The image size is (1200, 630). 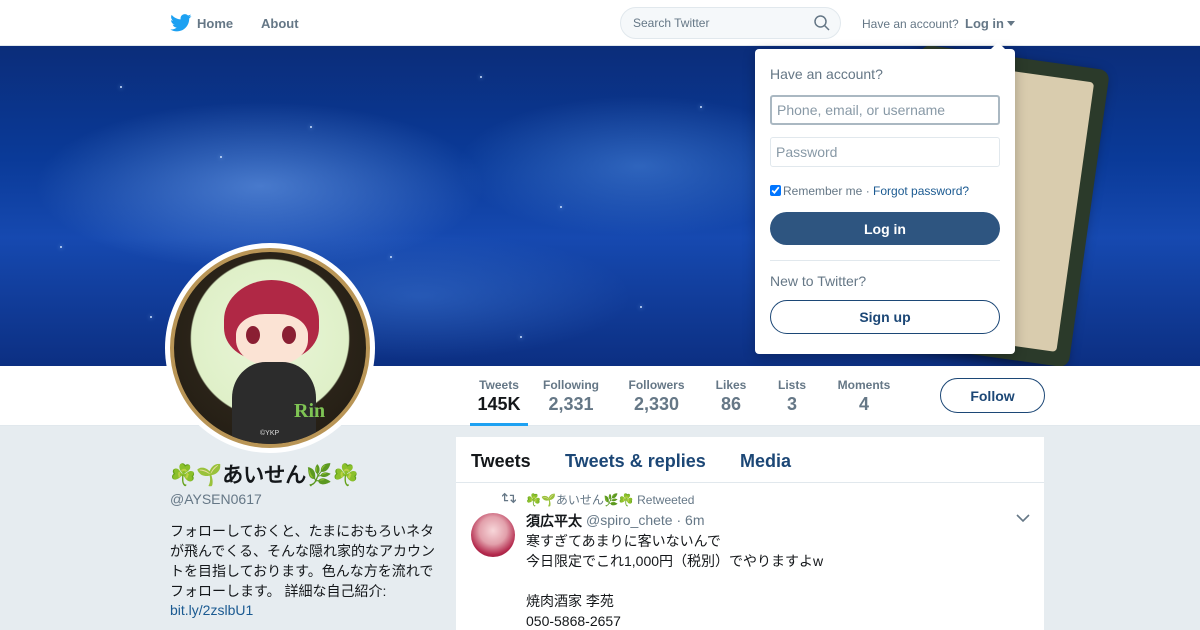 I want to click on stat-label: Moments, so click(x=864, y=385).